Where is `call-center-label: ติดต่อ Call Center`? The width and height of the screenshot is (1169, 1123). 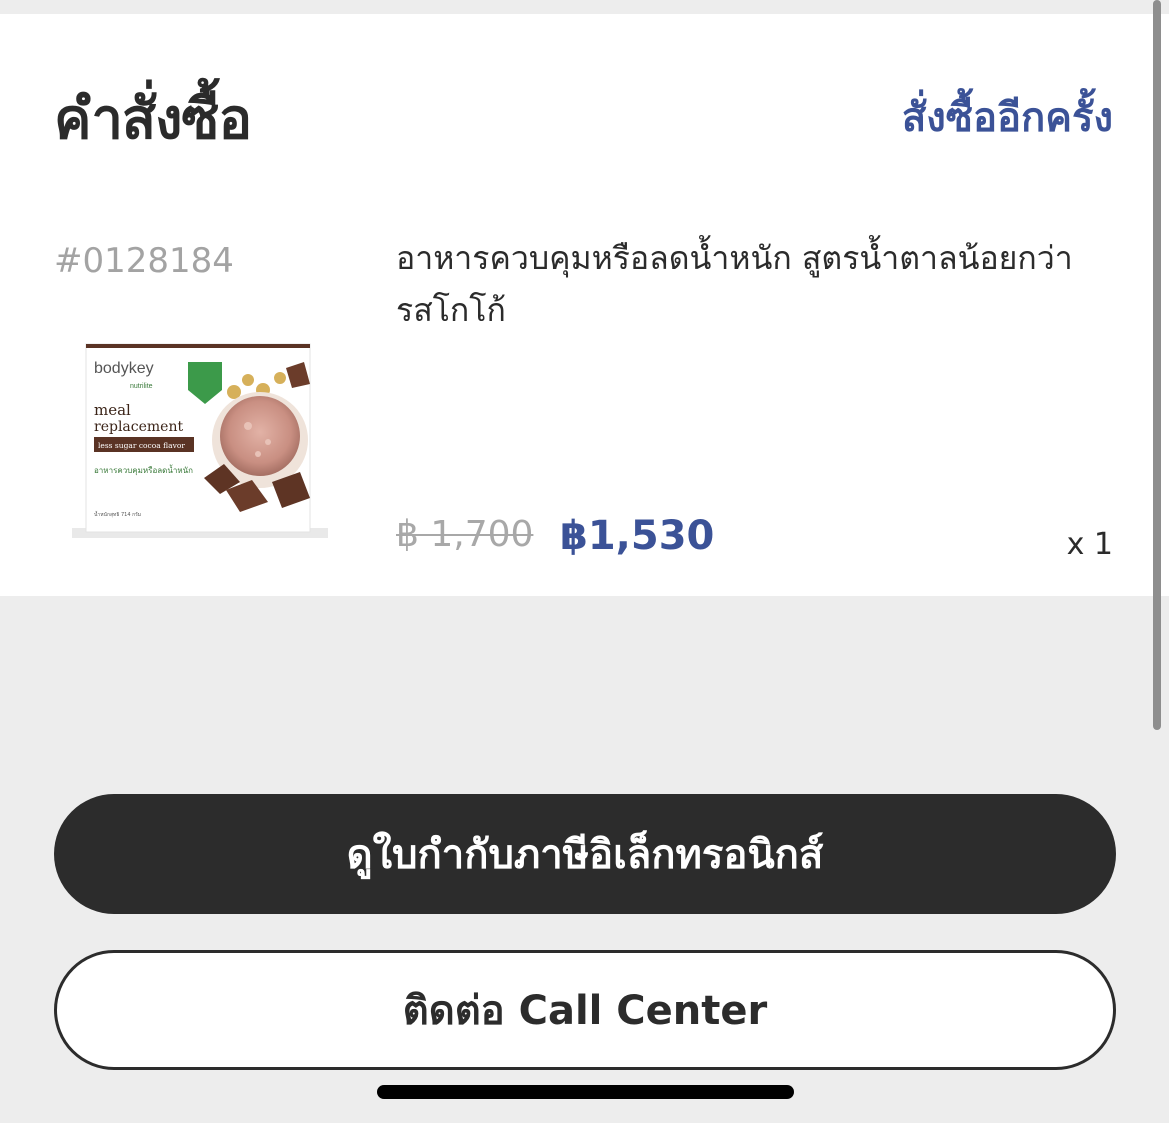
call-center-label: ติดต่อ Call Center is located at coordinates (585, 1011).